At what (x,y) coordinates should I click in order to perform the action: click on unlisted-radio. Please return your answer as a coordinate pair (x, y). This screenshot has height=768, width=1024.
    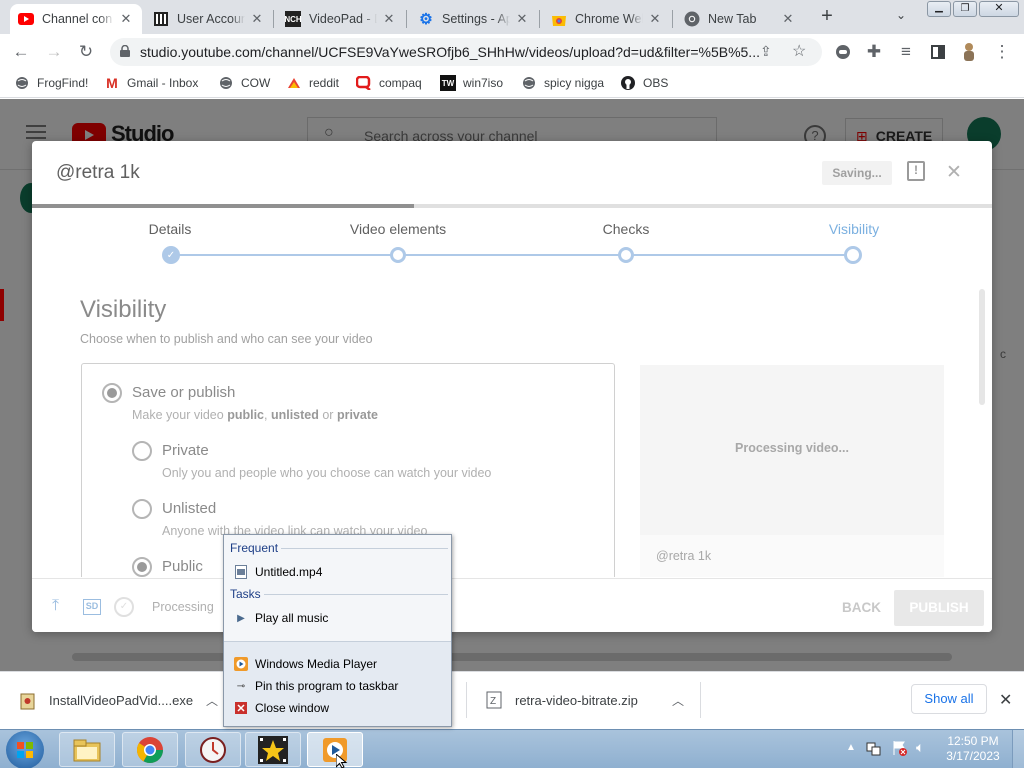
    Looking at the image, I should click on (142, 509).